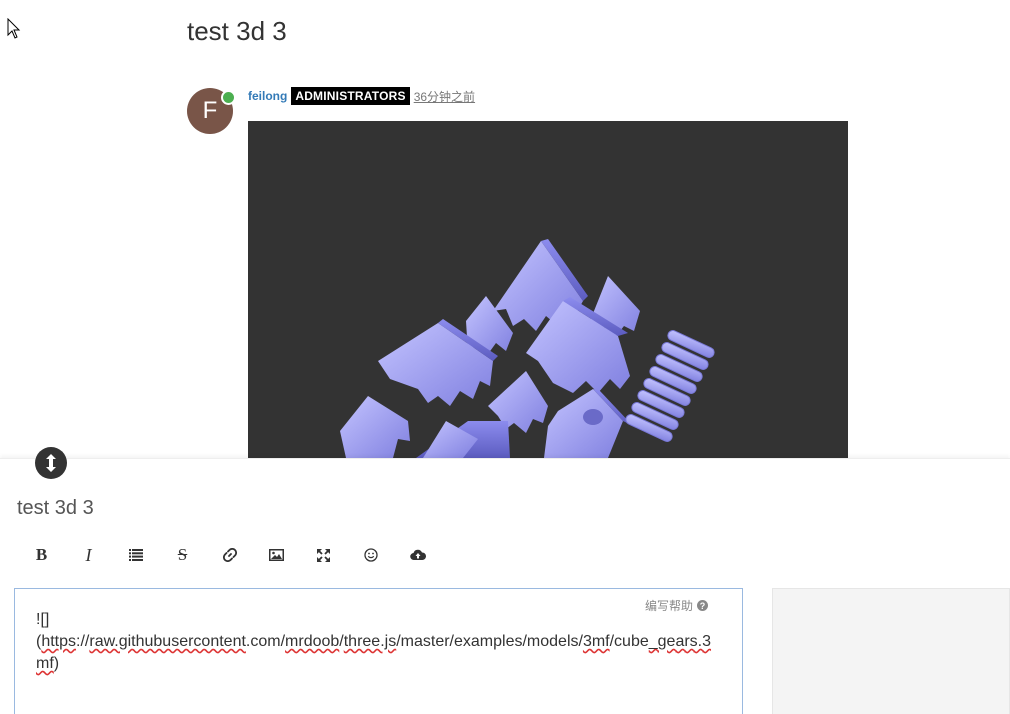 This screenshot has height=714, width=1010. I want to click on fullscreen-button, so click(323, 555).